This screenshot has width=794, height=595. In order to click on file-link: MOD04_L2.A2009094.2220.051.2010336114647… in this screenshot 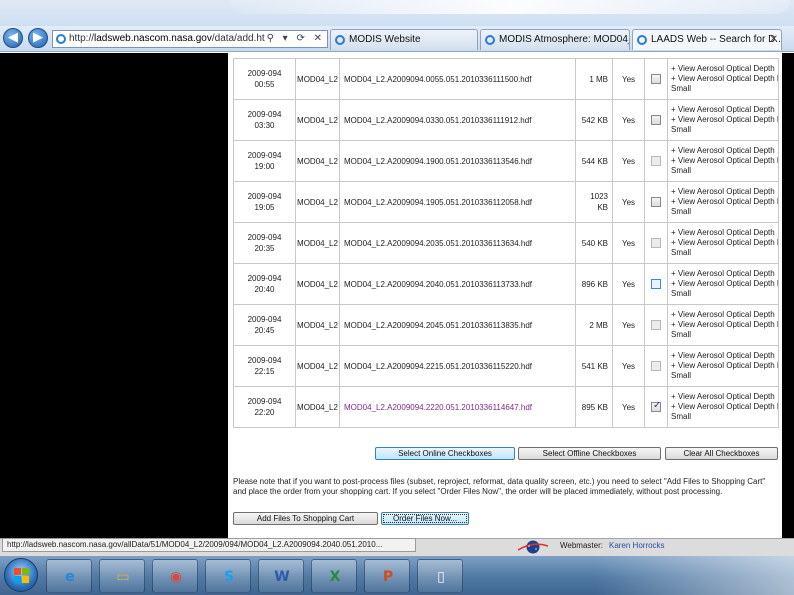, I will do `click(457, 407)`.